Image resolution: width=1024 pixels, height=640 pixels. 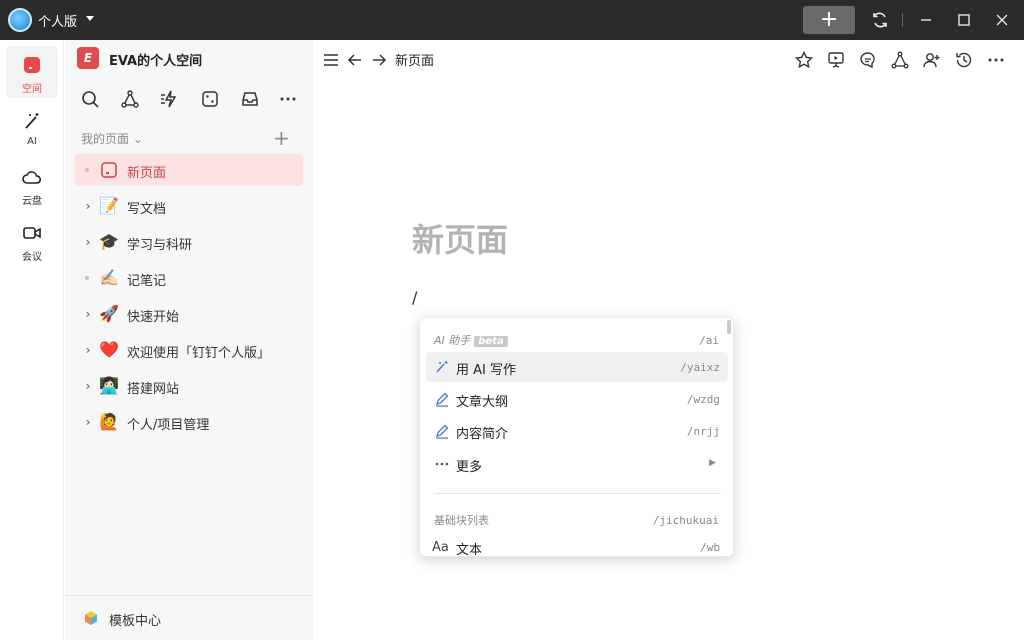 What do you see at coordinates (87, 278) in the screenshot?
I see `bullet-dot` at bounding box center [87, 278].